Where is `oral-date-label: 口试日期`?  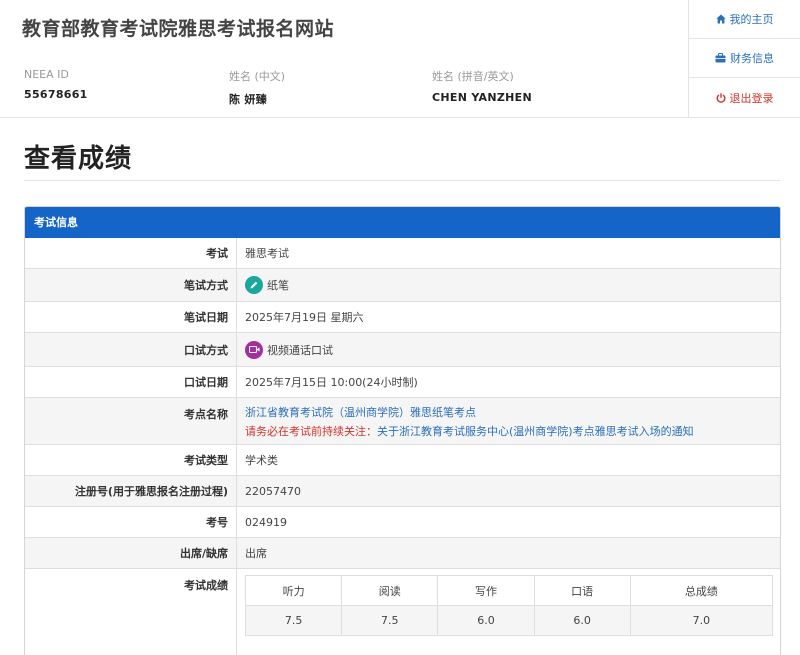 oral-date-label: 口试日期 is located at coordinates (131, 382).